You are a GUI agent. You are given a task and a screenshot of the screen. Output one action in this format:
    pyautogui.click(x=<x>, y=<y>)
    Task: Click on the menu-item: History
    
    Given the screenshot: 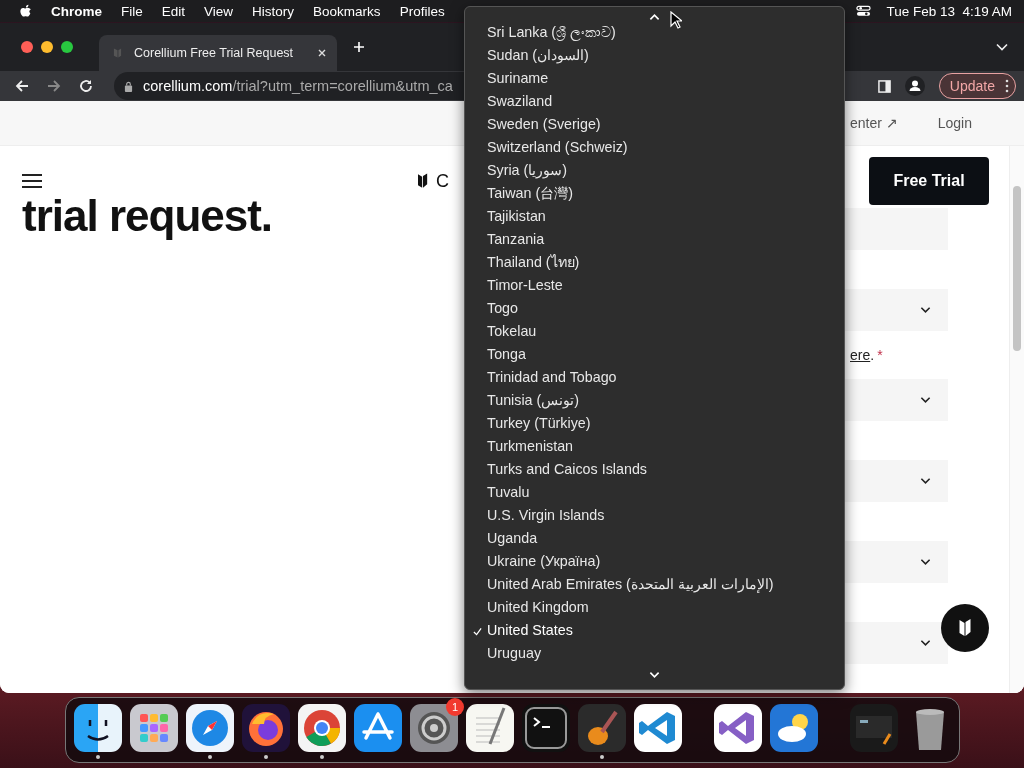 What is the action you would take?
    pyautogui.click(x=273, y=11)
    